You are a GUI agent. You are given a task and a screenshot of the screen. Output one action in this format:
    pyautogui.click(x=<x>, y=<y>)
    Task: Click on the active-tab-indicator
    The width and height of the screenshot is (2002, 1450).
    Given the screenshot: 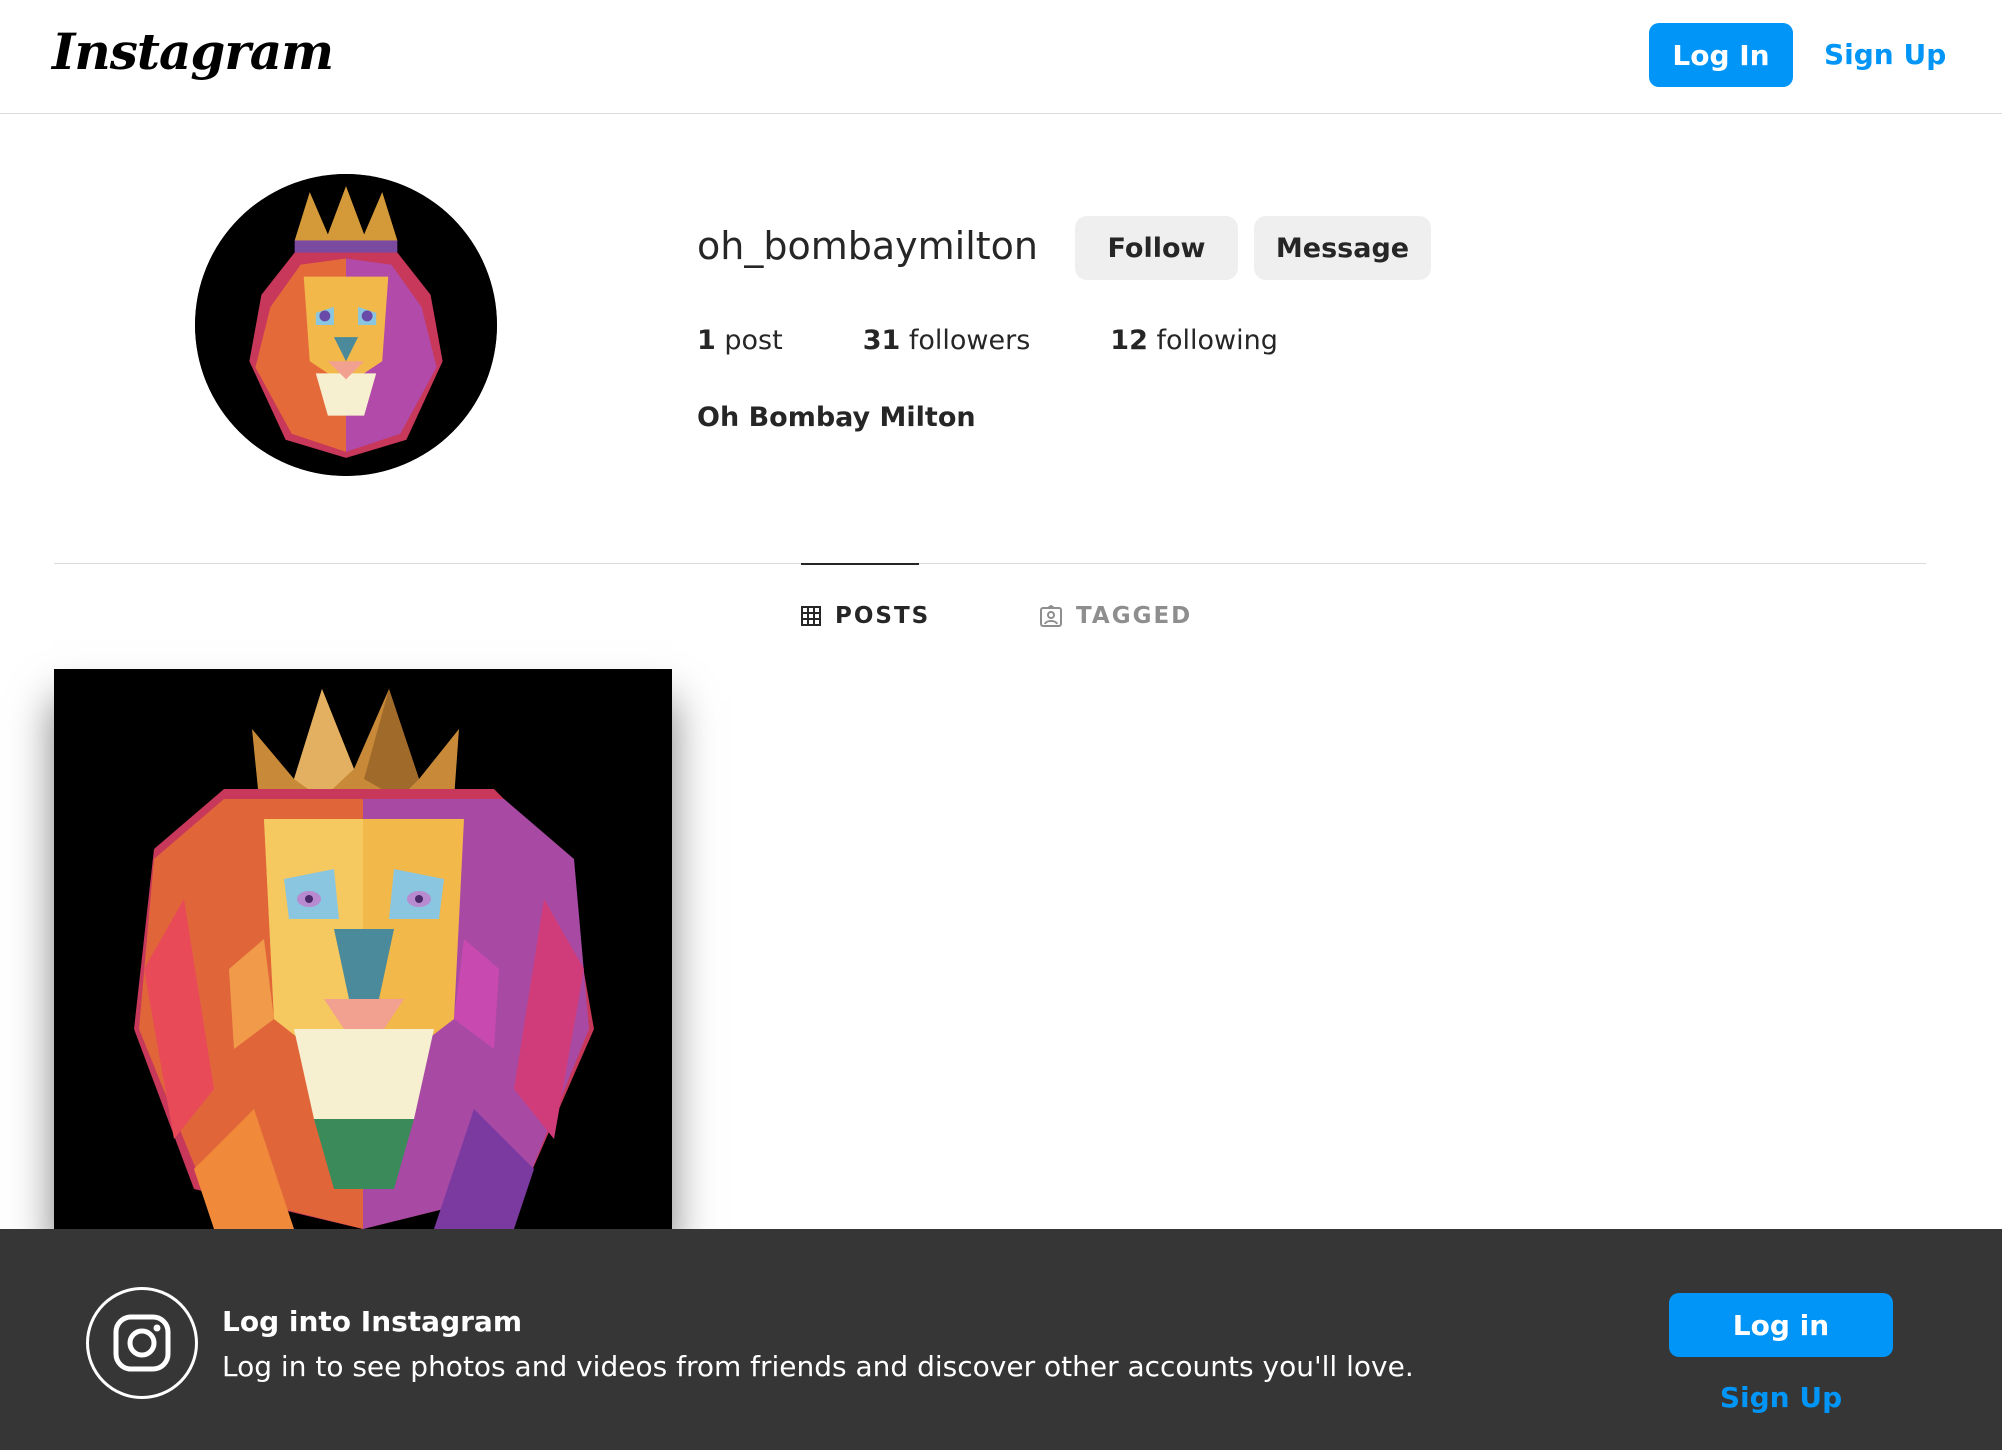 What is the action you would take?
    pyautogui.click(x=860, y=564)
    